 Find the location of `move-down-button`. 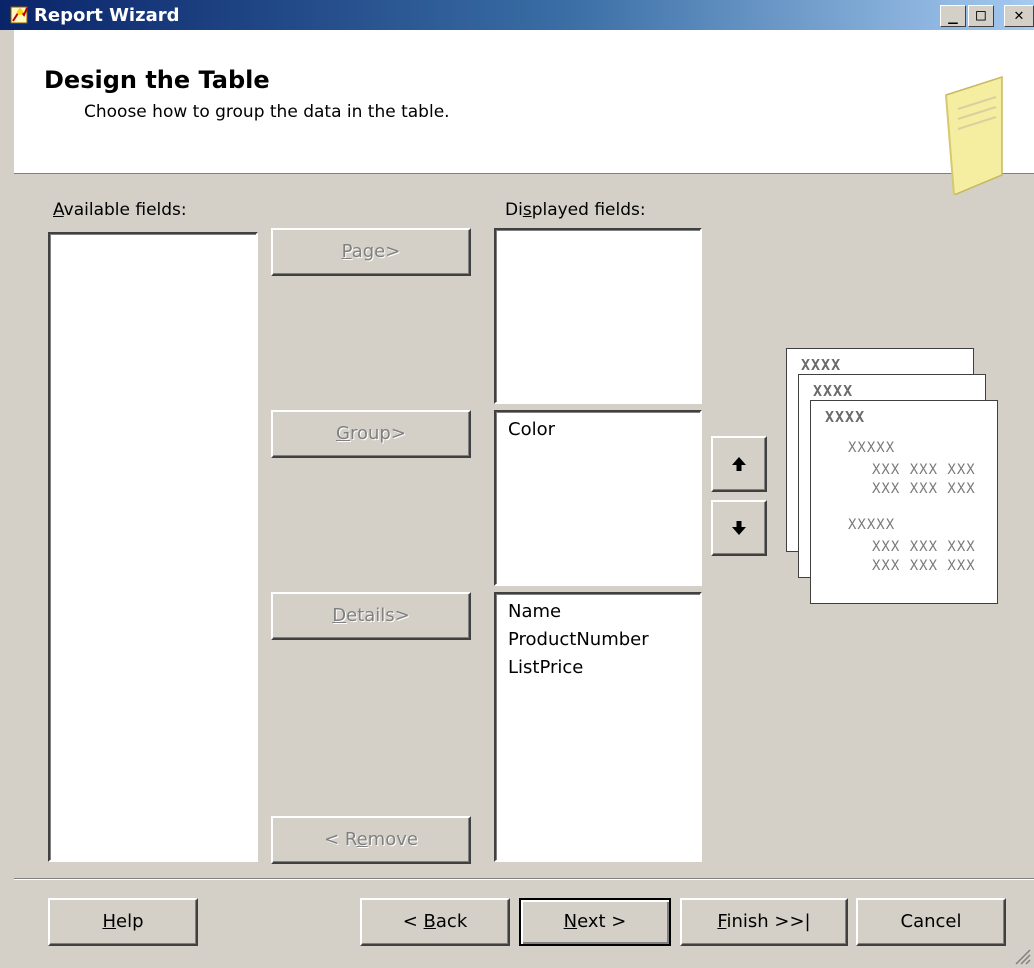

move-down-button is located at coordinates (739, 528).